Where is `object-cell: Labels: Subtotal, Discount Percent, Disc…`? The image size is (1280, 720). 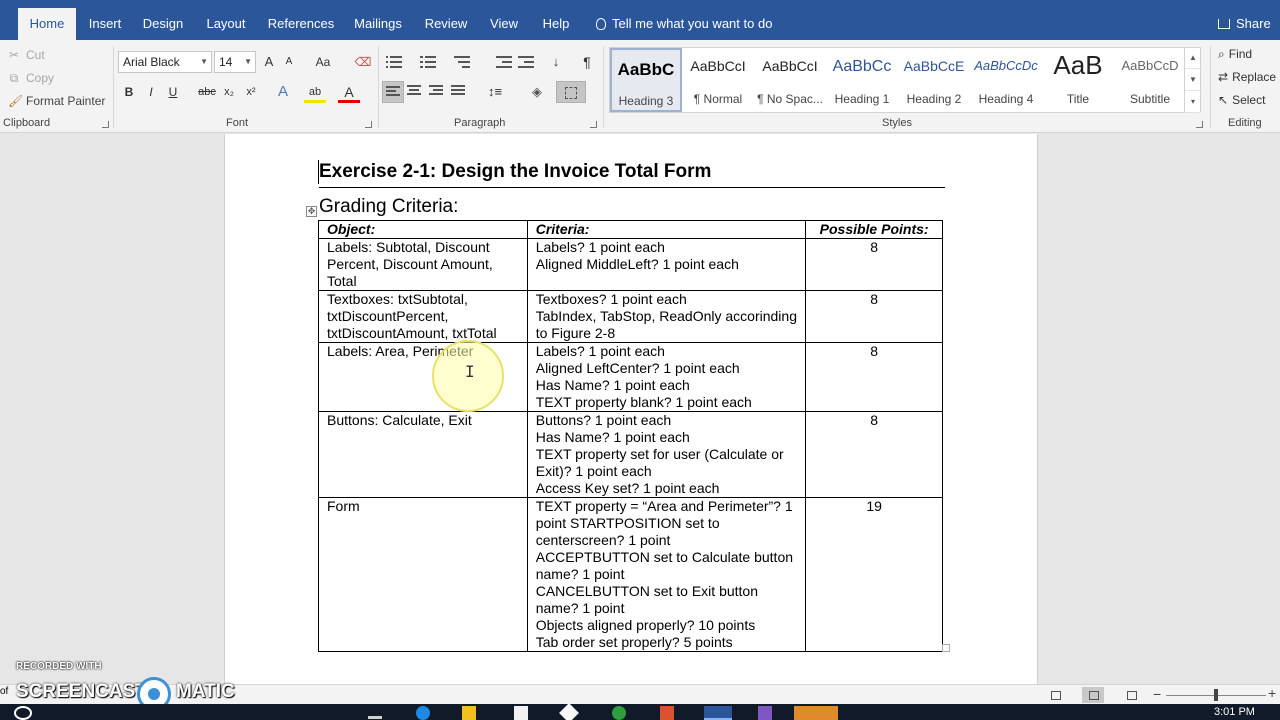 object-cell: Labels: Subtotal, Discount Percent, Disc… is located at coordinates (423, 264).